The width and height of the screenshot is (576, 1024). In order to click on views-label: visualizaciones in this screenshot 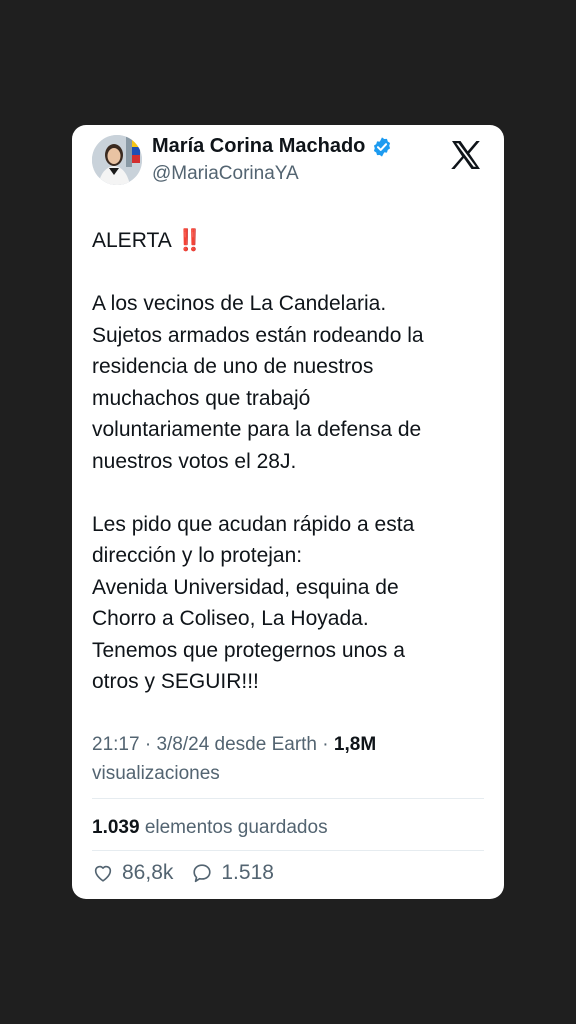, I will do `click(156, 773)`.